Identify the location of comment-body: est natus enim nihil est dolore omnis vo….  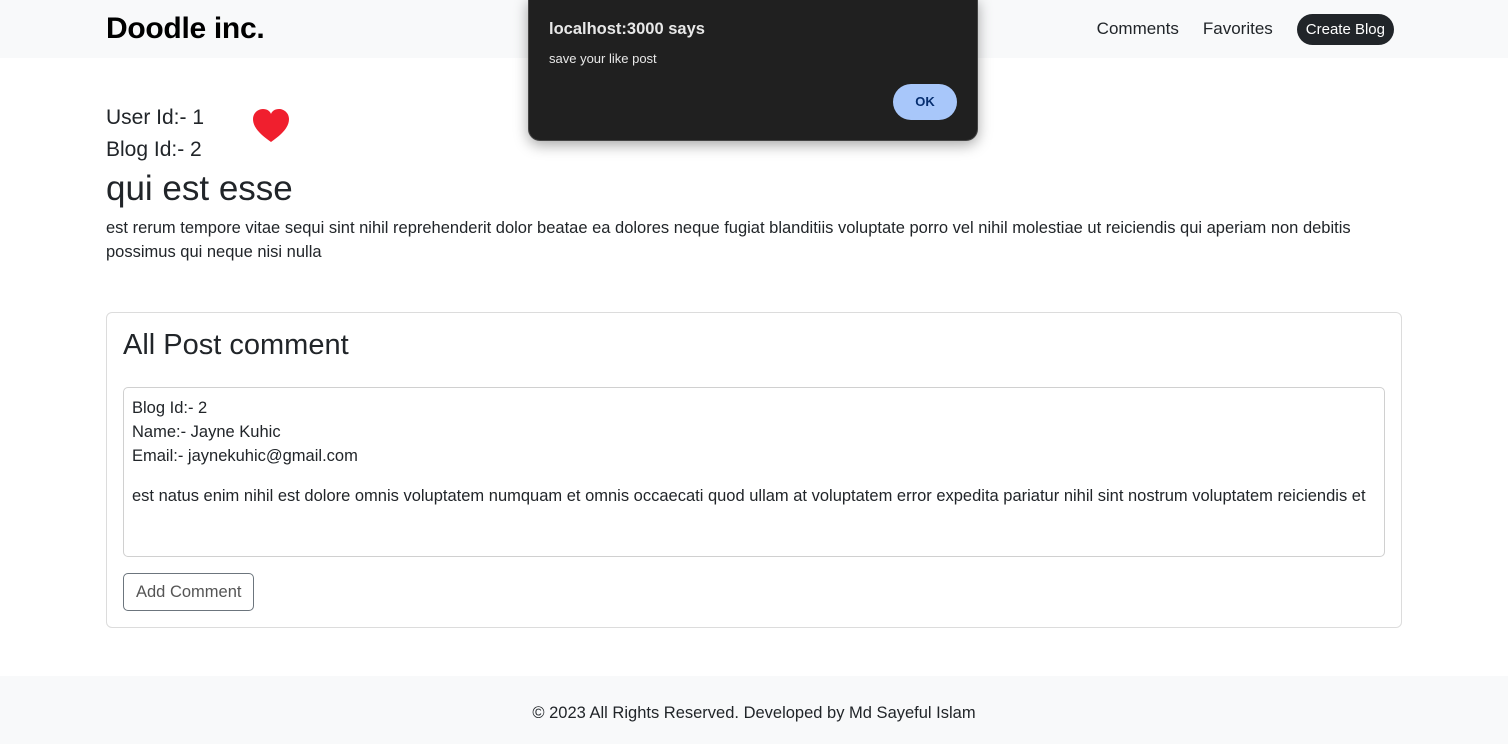
(749, 496).